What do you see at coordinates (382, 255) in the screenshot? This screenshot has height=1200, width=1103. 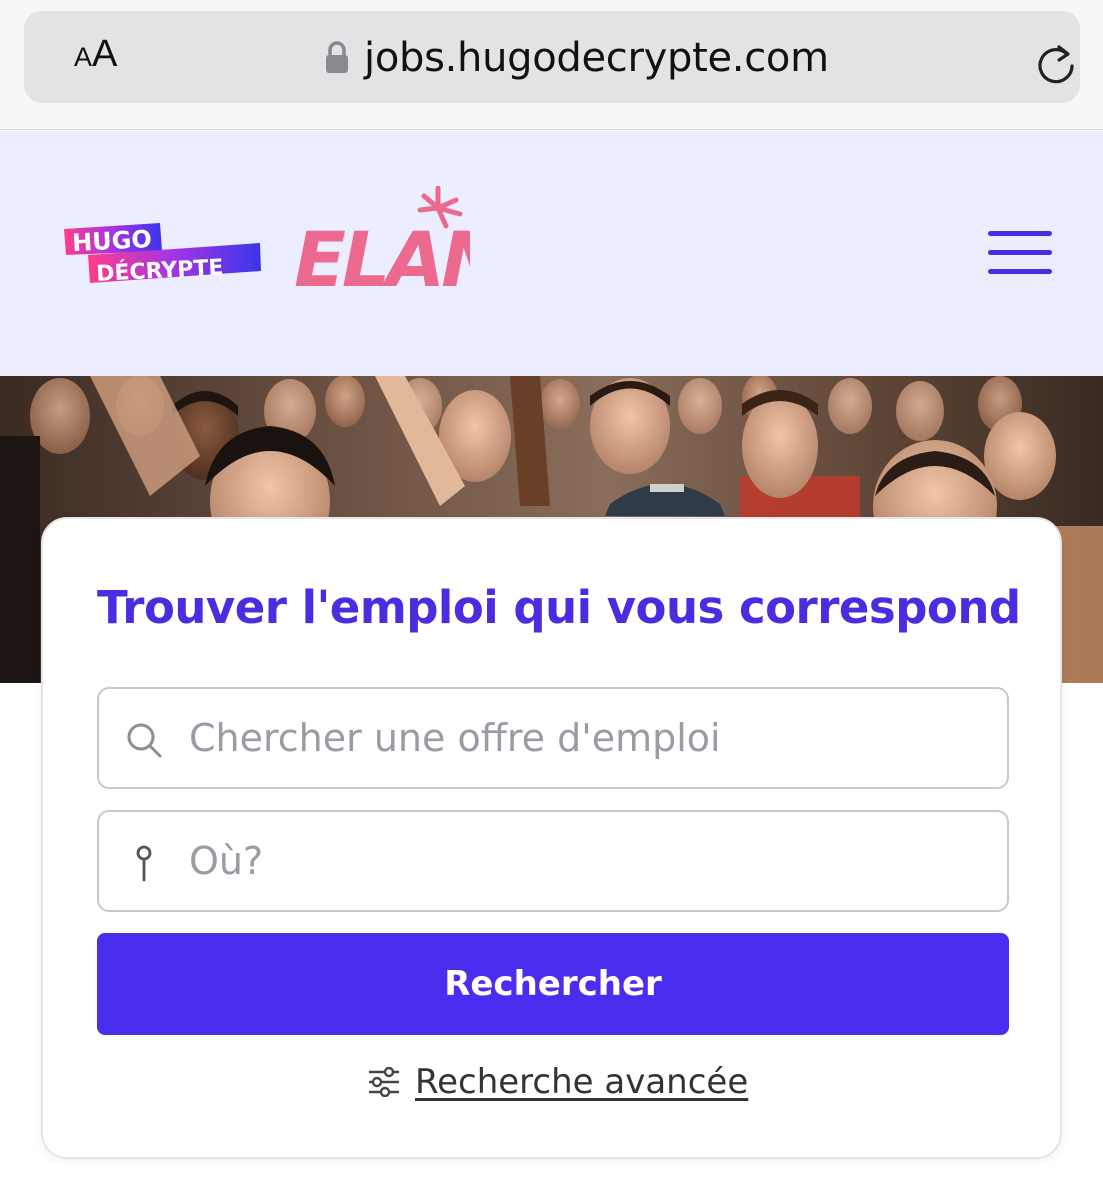 I see `logo-elan-text: ELAN` at bounding box center [382, 255].